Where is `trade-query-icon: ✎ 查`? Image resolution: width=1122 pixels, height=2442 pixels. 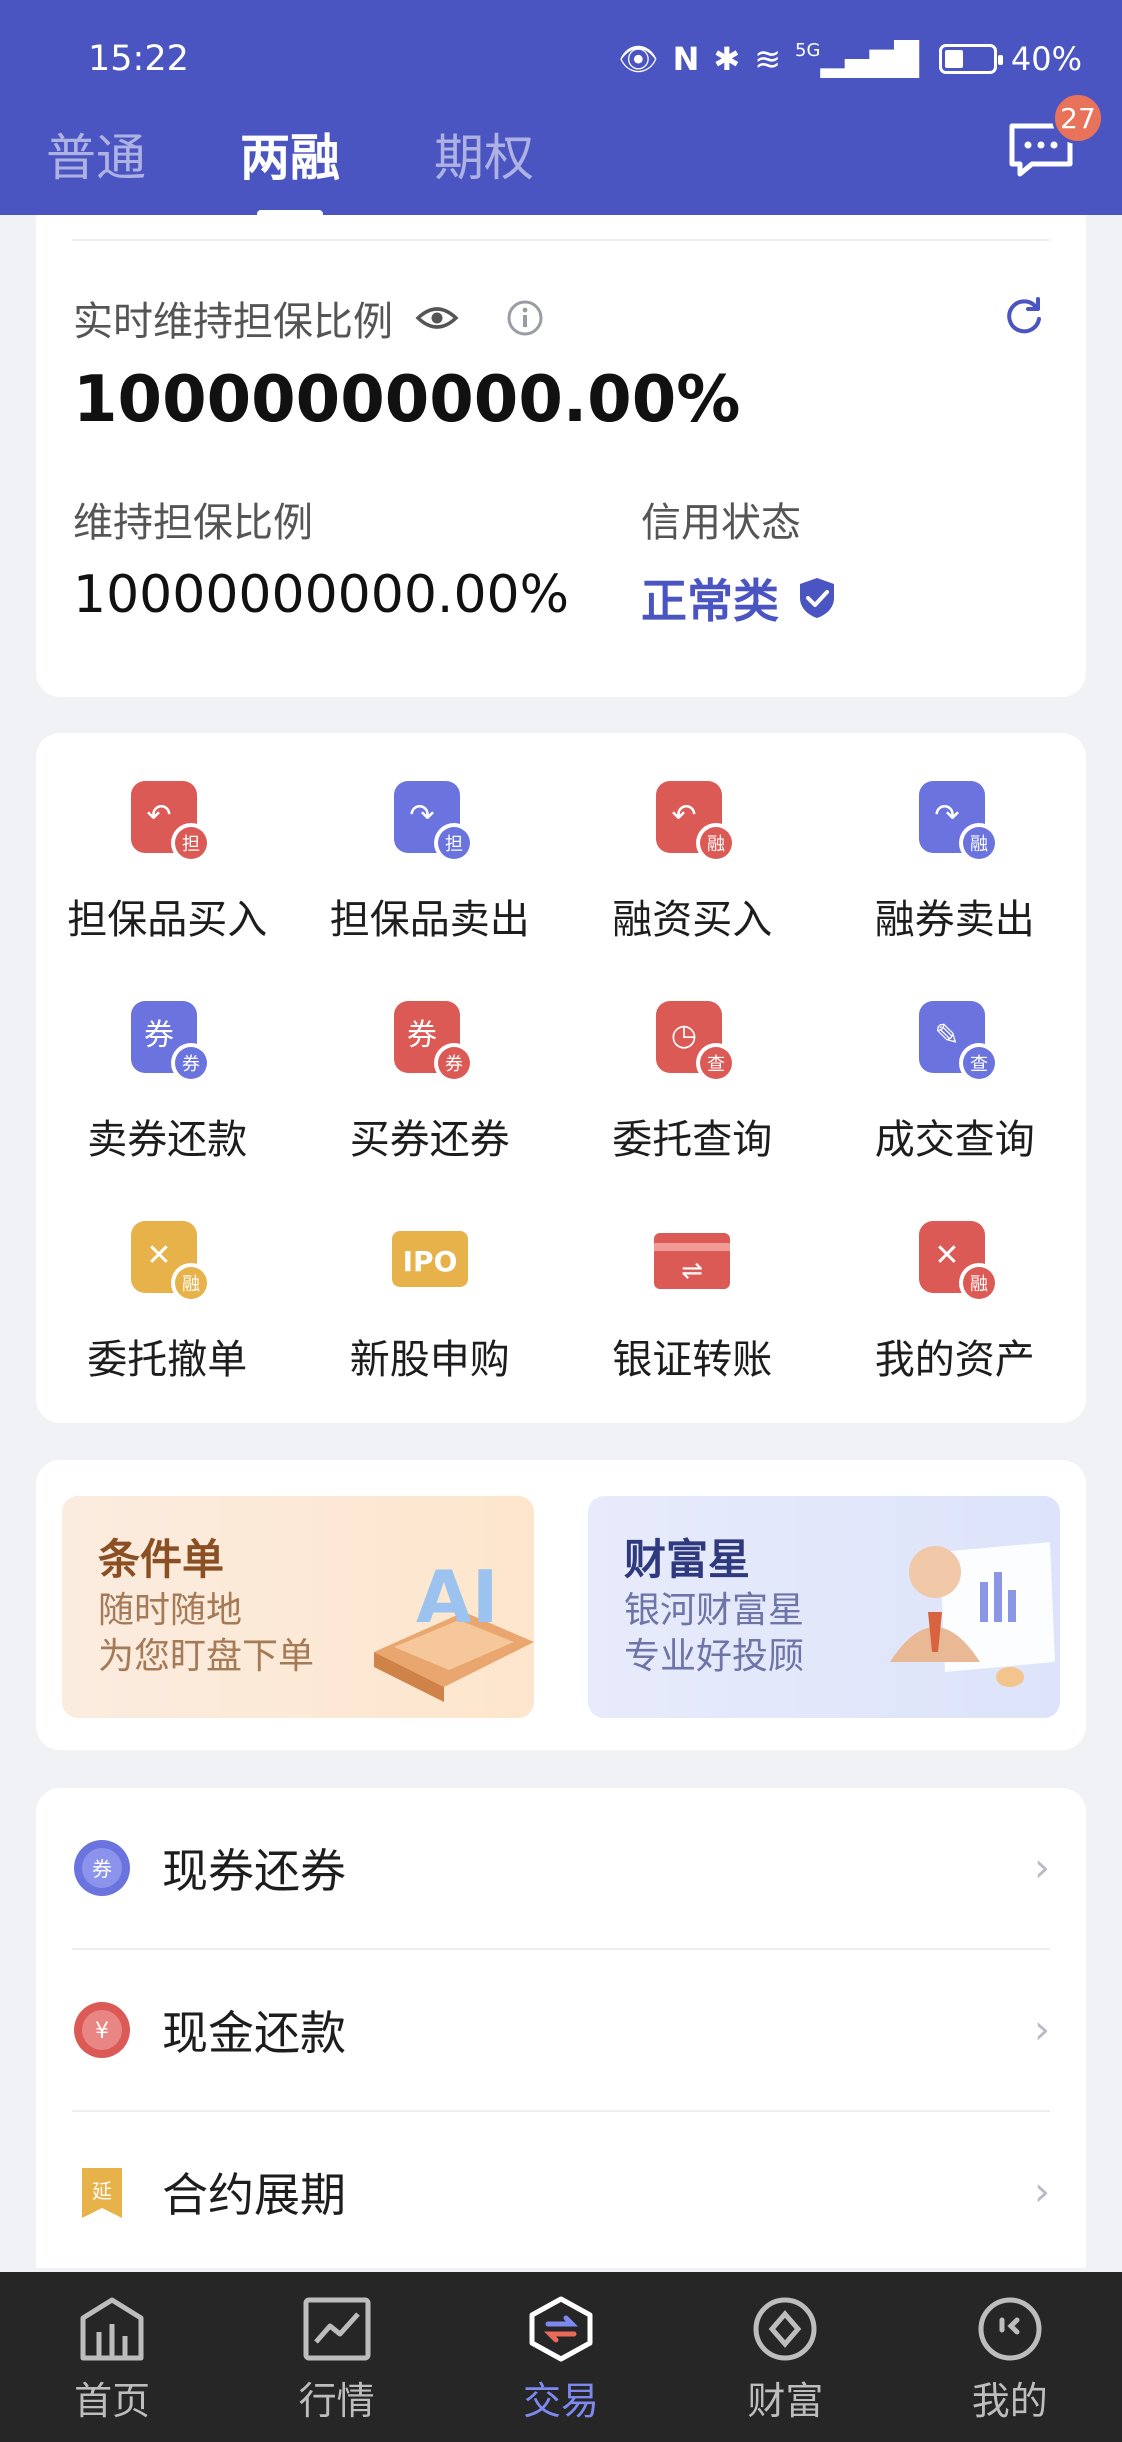 trade-query-icon: ✎ 查 is located at coordinates (958, 1042).